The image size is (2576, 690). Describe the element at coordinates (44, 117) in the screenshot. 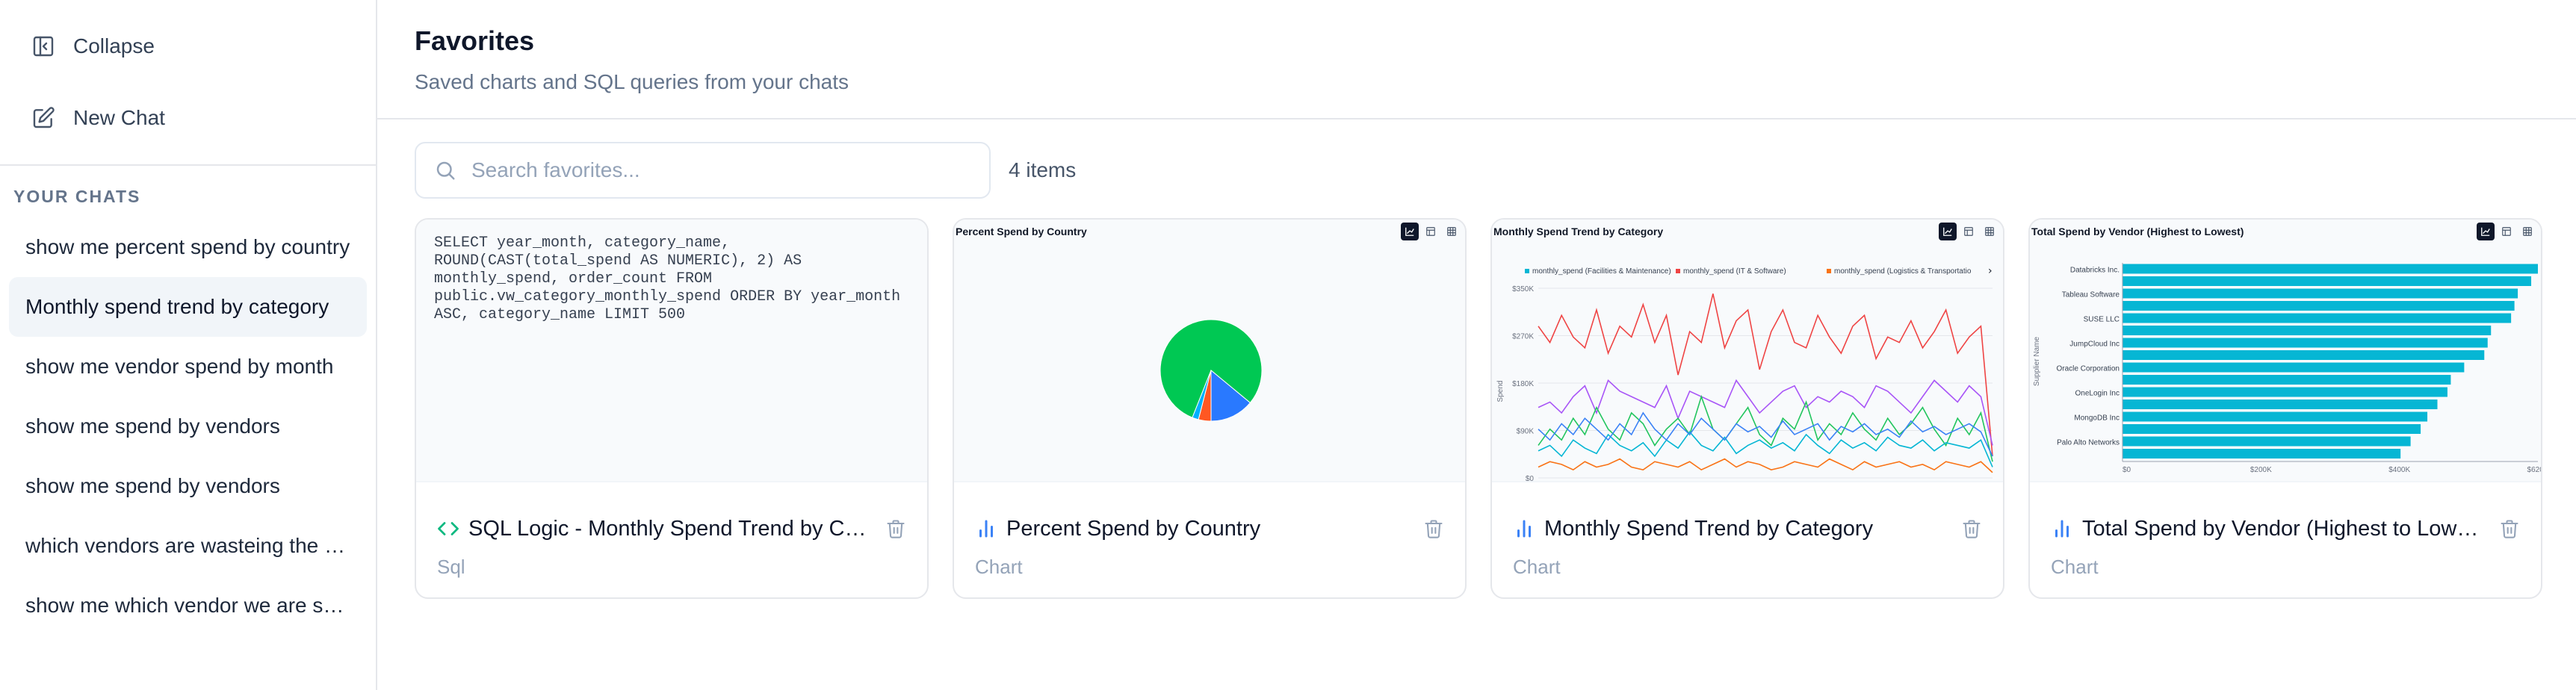

I see `edit-icon` at that location.